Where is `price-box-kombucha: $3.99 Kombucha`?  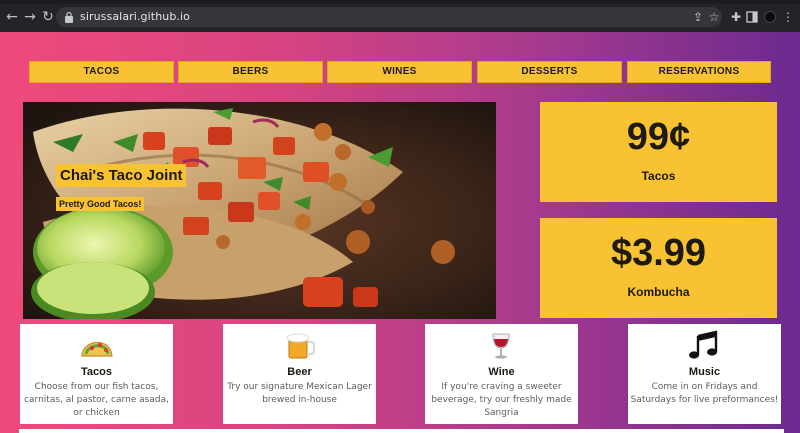 price-box-kombucha: $3.99 Kombucha is located at coordinates (658, 268).